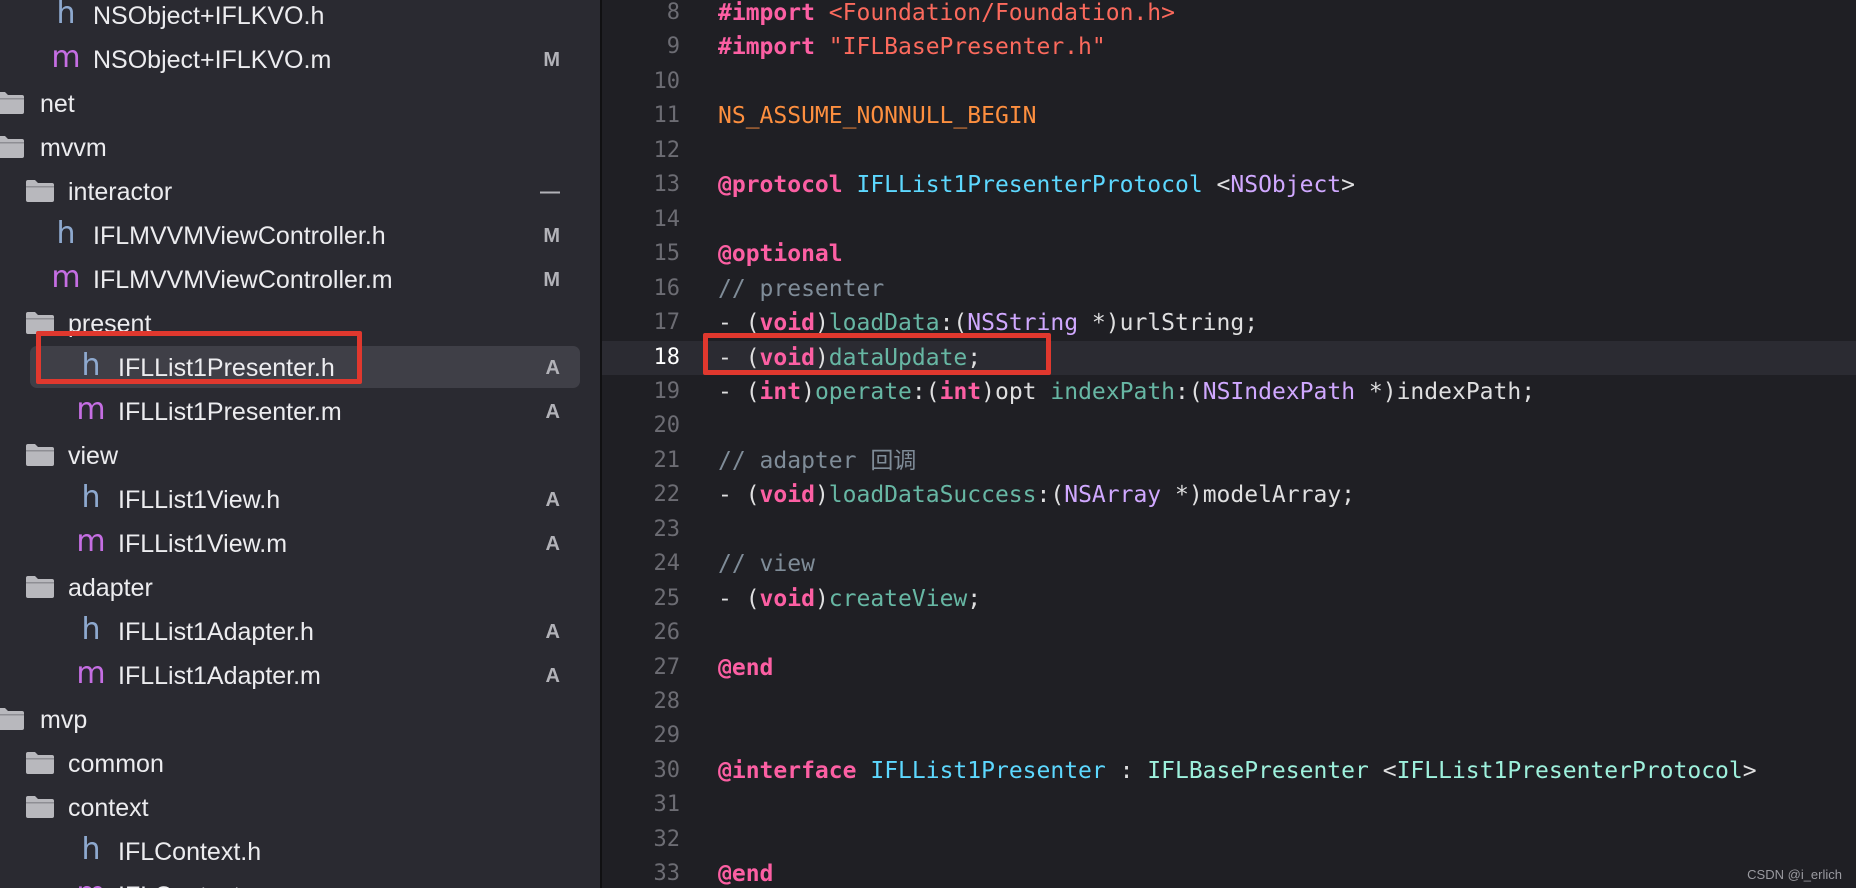  I want to click on file-row: m IFLList1View.m A, so click(300, 544).